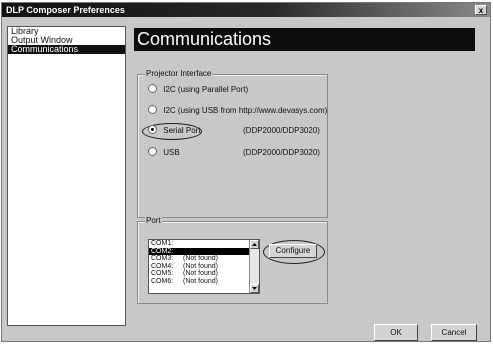  I want to click on serial-port-note: (DDP2000/DDP3020), so click(281, 130).